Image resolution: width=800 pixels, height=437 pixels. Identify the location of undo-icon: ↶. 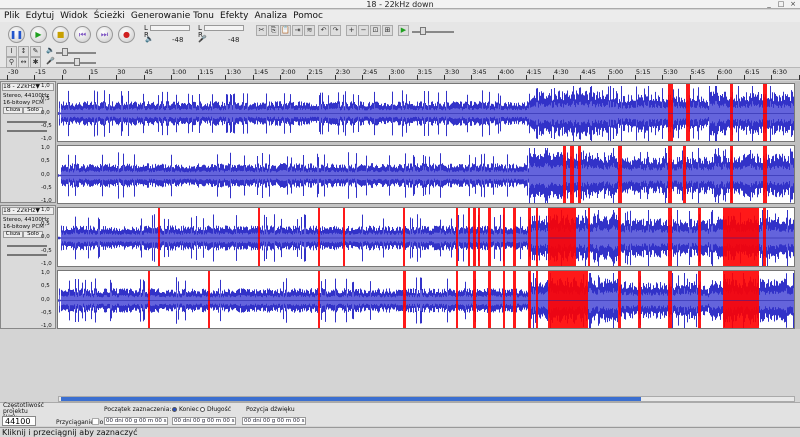
(323, 30).